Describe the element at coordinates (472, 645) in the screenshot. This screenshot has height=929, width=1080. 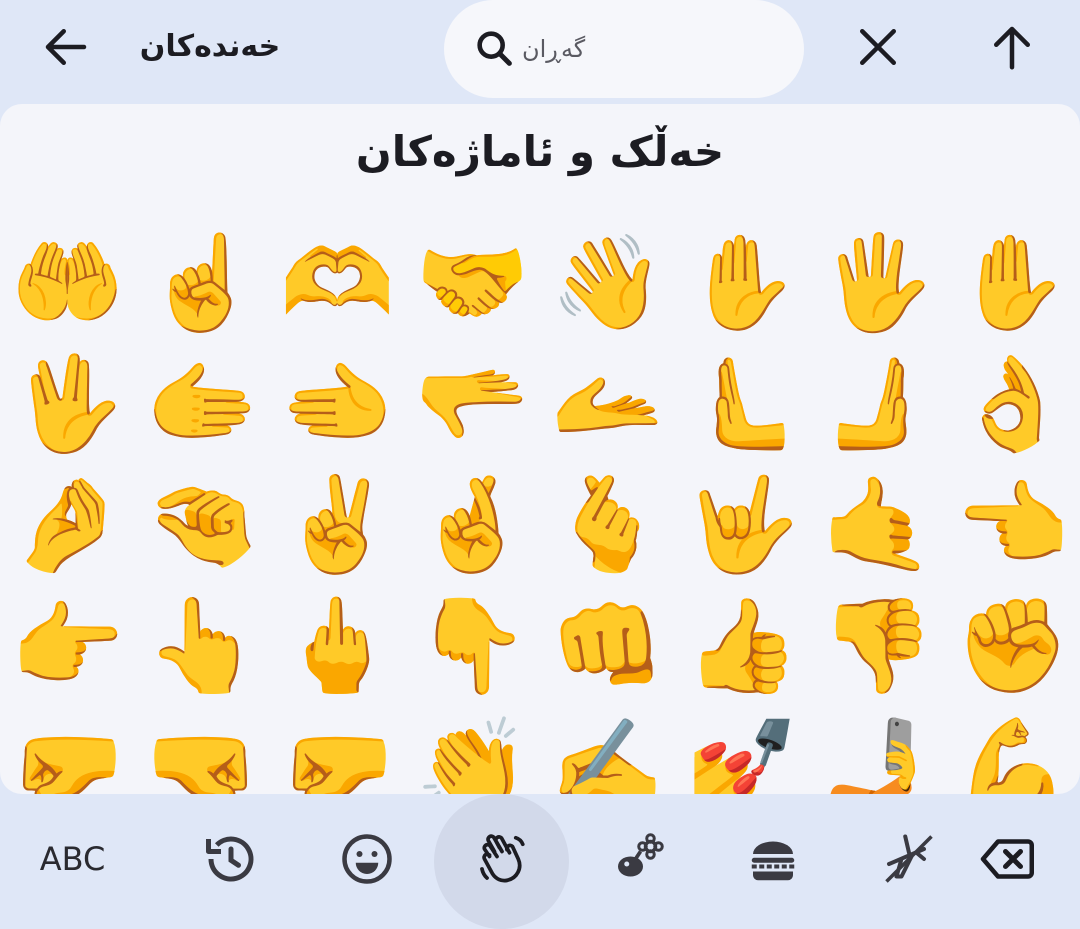
I see `emoji-key: 👇` at that location.